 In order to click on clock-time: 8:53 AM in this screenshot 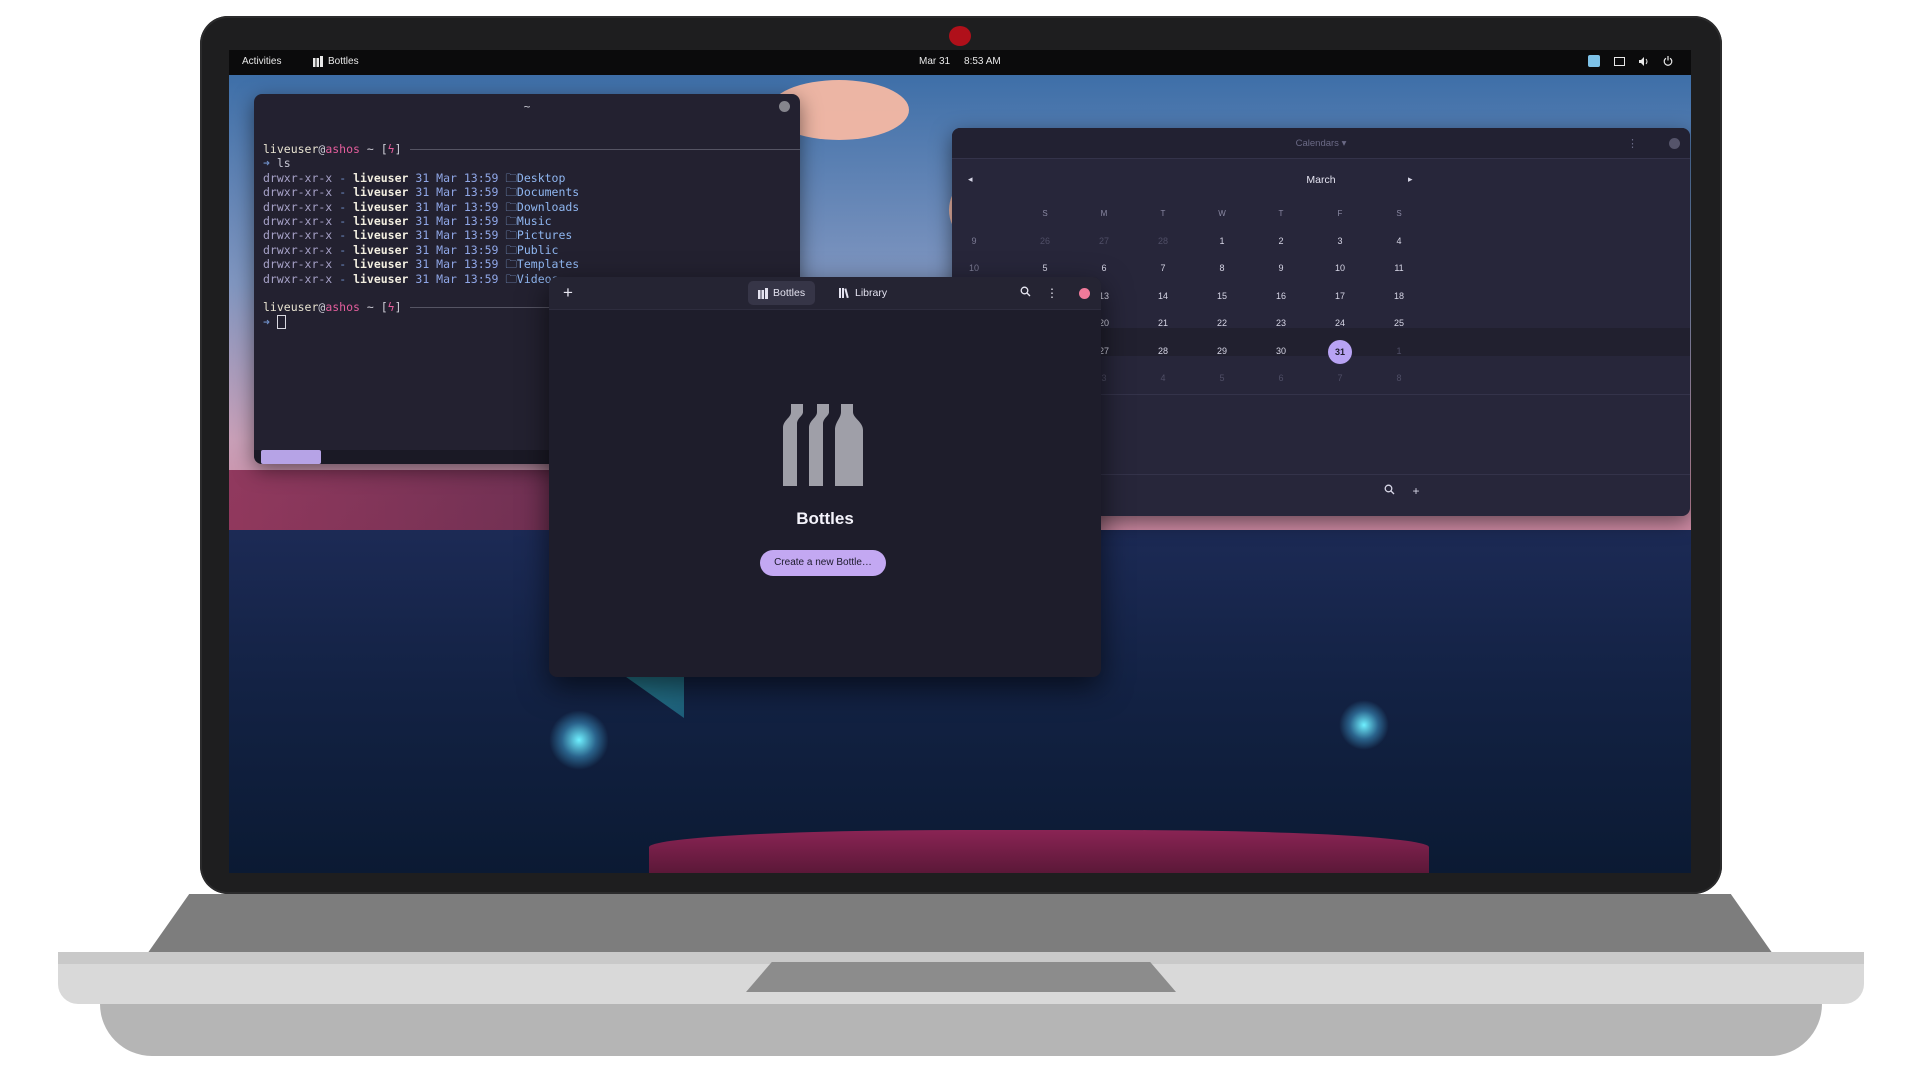, I will do `click(982, 61)`.